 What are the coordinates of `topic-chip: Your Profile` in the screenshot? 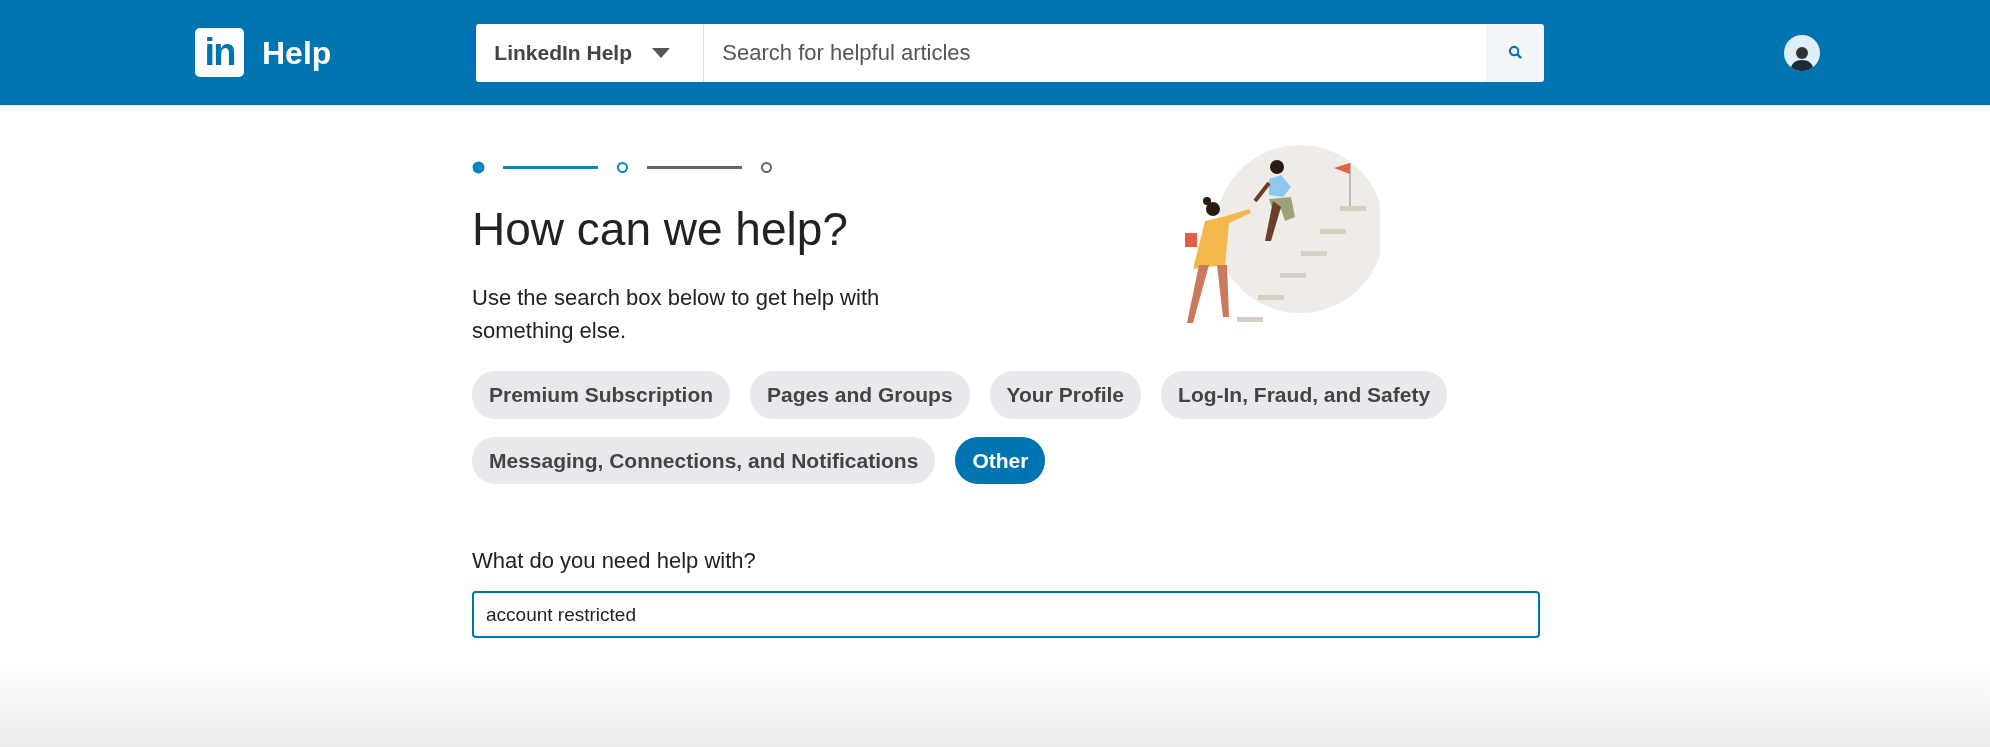 It's located at (1065, 395).